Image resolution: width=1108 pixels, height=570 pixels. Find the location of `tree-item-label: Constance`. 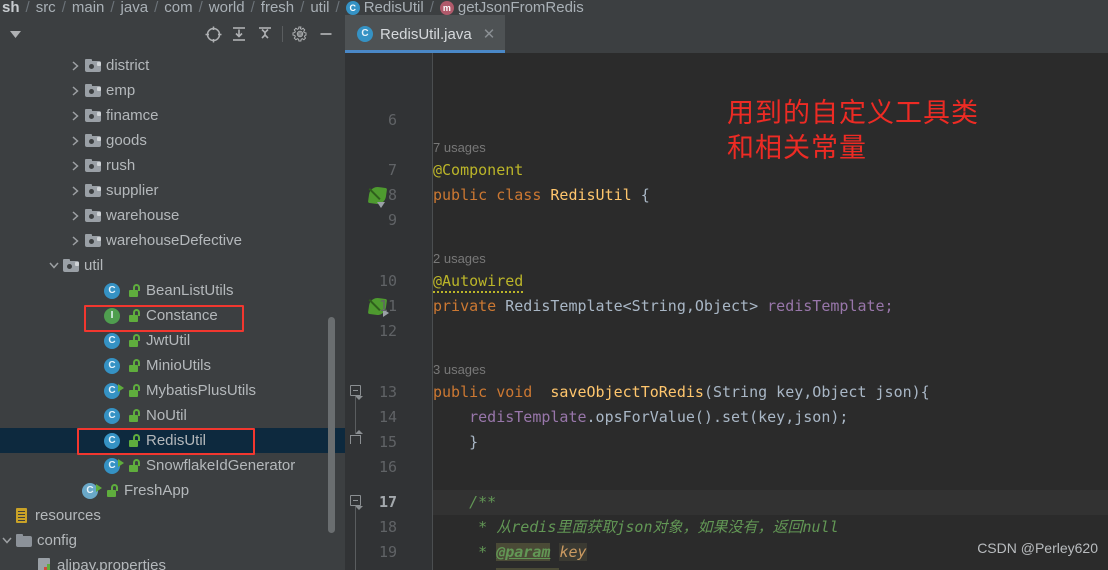

tree-item-label: Constance is located at coordinates (182, 315).